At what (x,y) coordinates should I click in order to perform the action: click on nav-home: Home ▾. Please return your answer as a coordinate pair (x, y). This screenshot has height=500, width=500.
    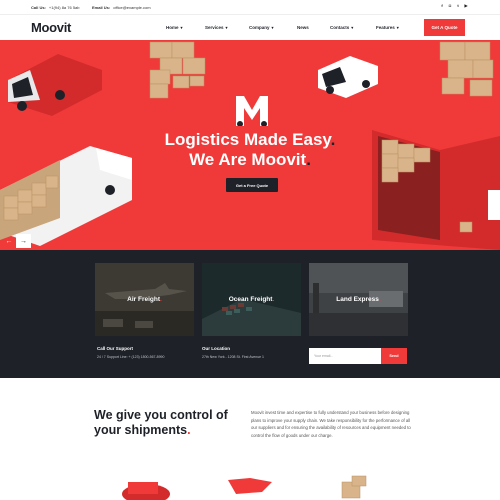
    Looking at the image, I should click on (185, 27).